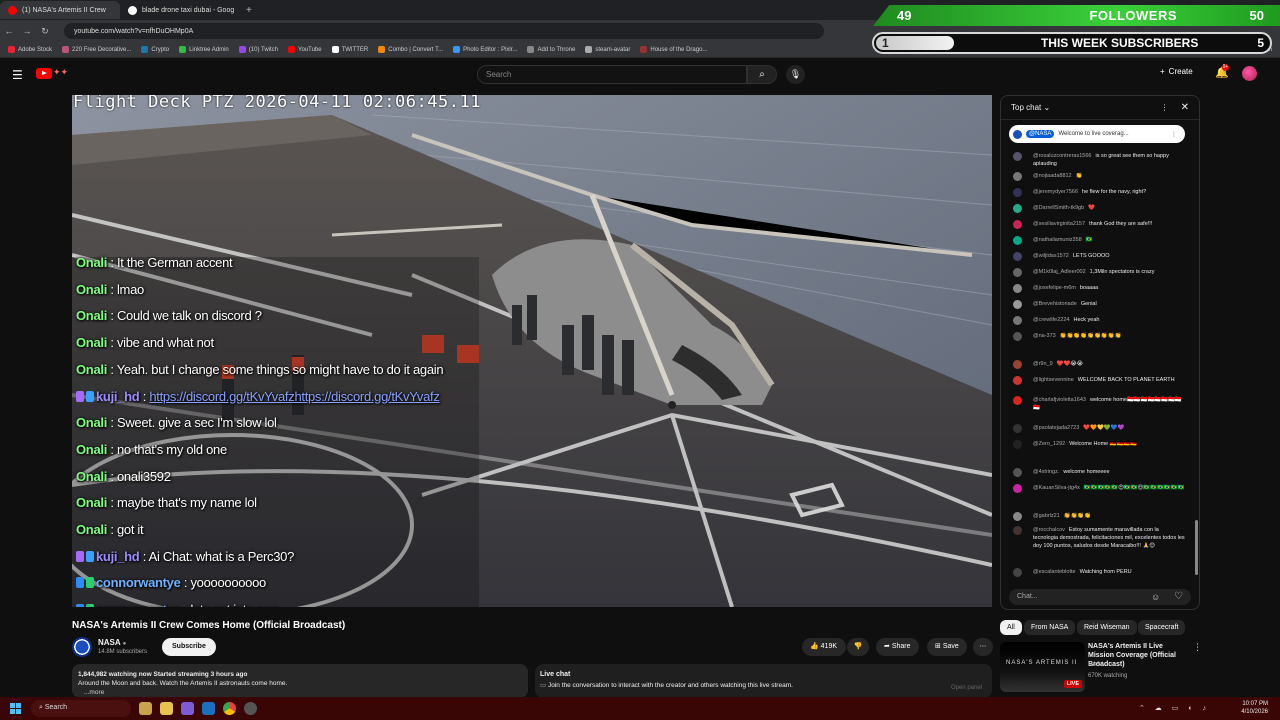 Image resolution: width=1280 pixels, height=720 pixels. What do you see at coordinates (1049, 530) in the screenshot?
I see `chat-author: @rocchalcov` at bounding box center [1049, 530].